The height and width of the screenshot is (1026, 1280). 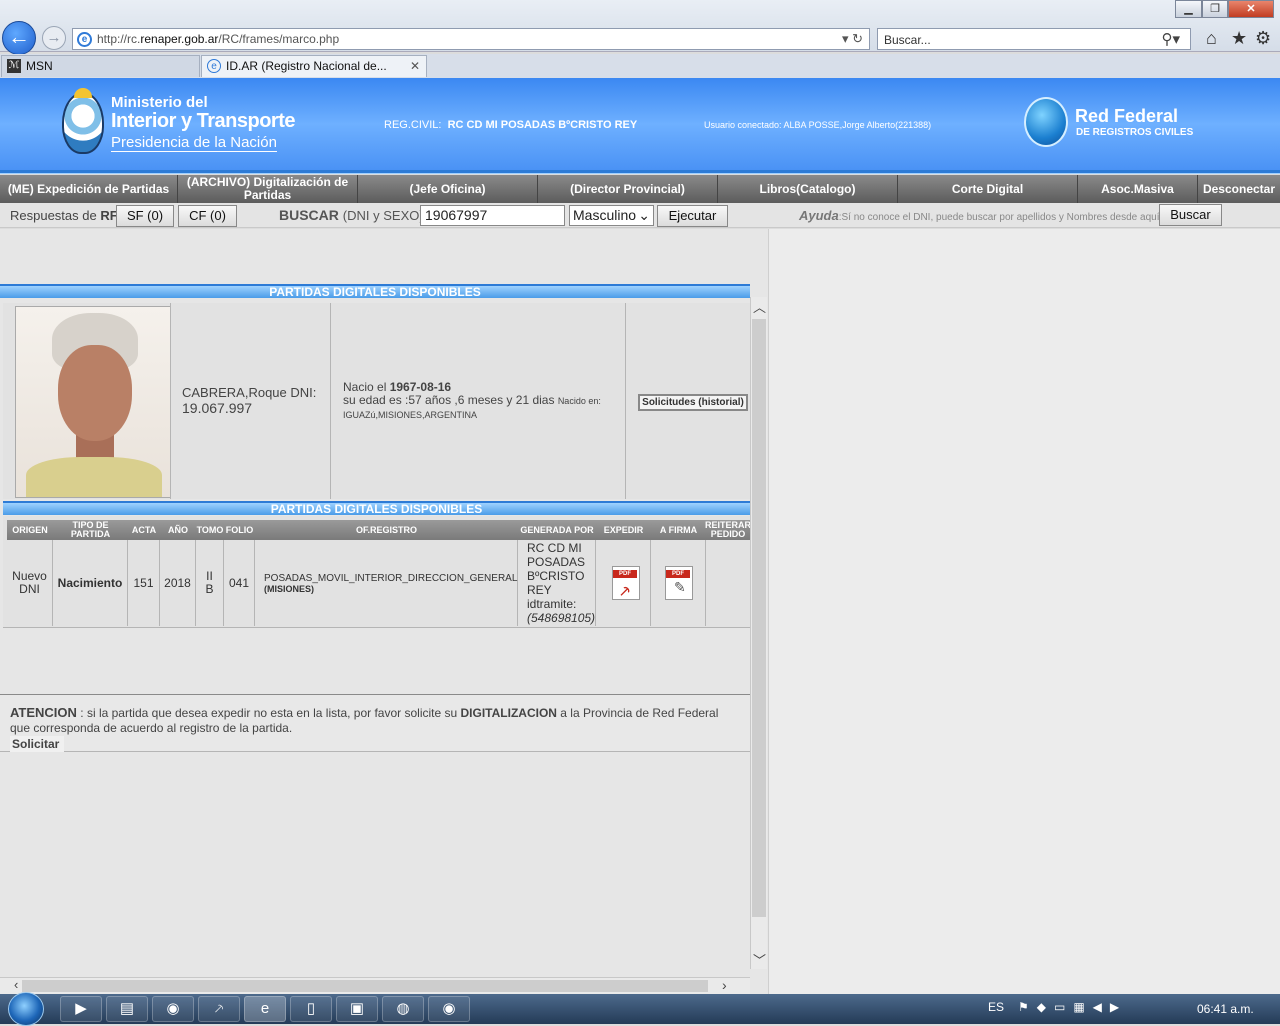 I want to click on taskbar: ▶ ▤ ◉ ⸕ e ▯ ▣ ◍ ◉ ES ⚑◆▭▦◀▶ 06:41 a.m., so click(x=640, y=1009).